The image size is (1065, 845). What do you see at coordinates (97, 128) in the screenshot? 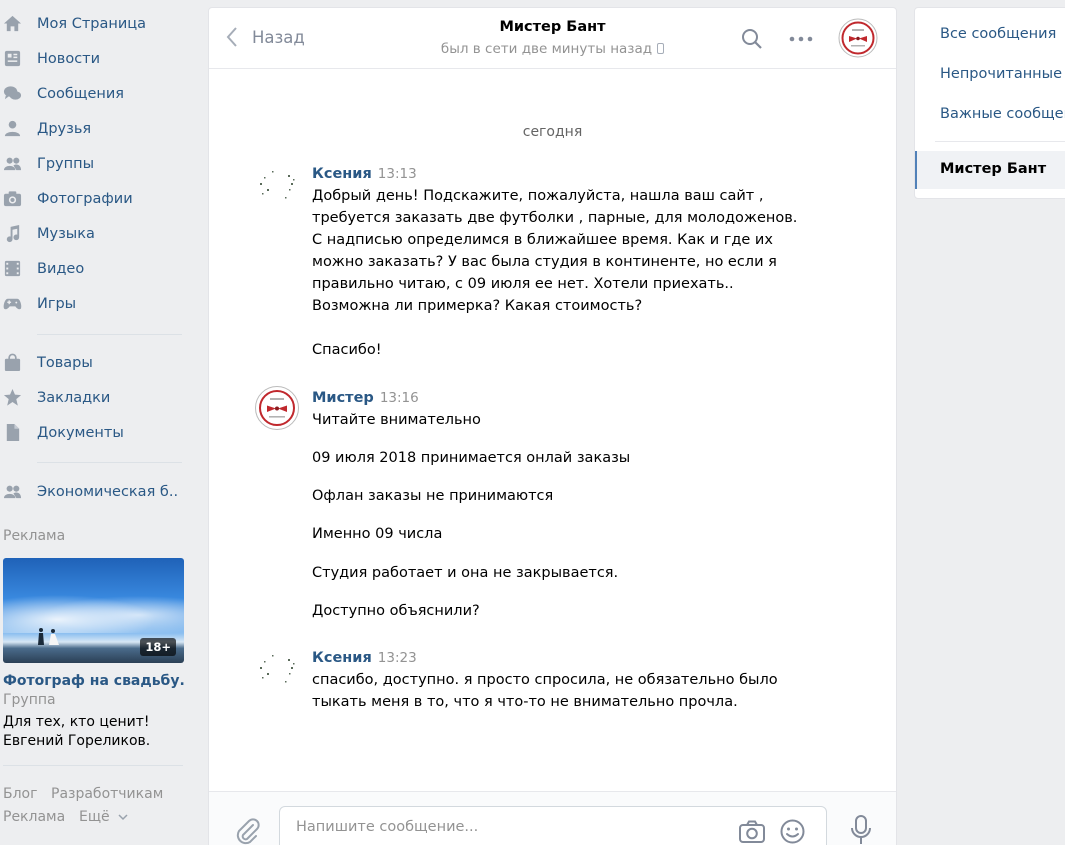
I see `nav-item-friends: Друзья` at bounding box center [97, 128].